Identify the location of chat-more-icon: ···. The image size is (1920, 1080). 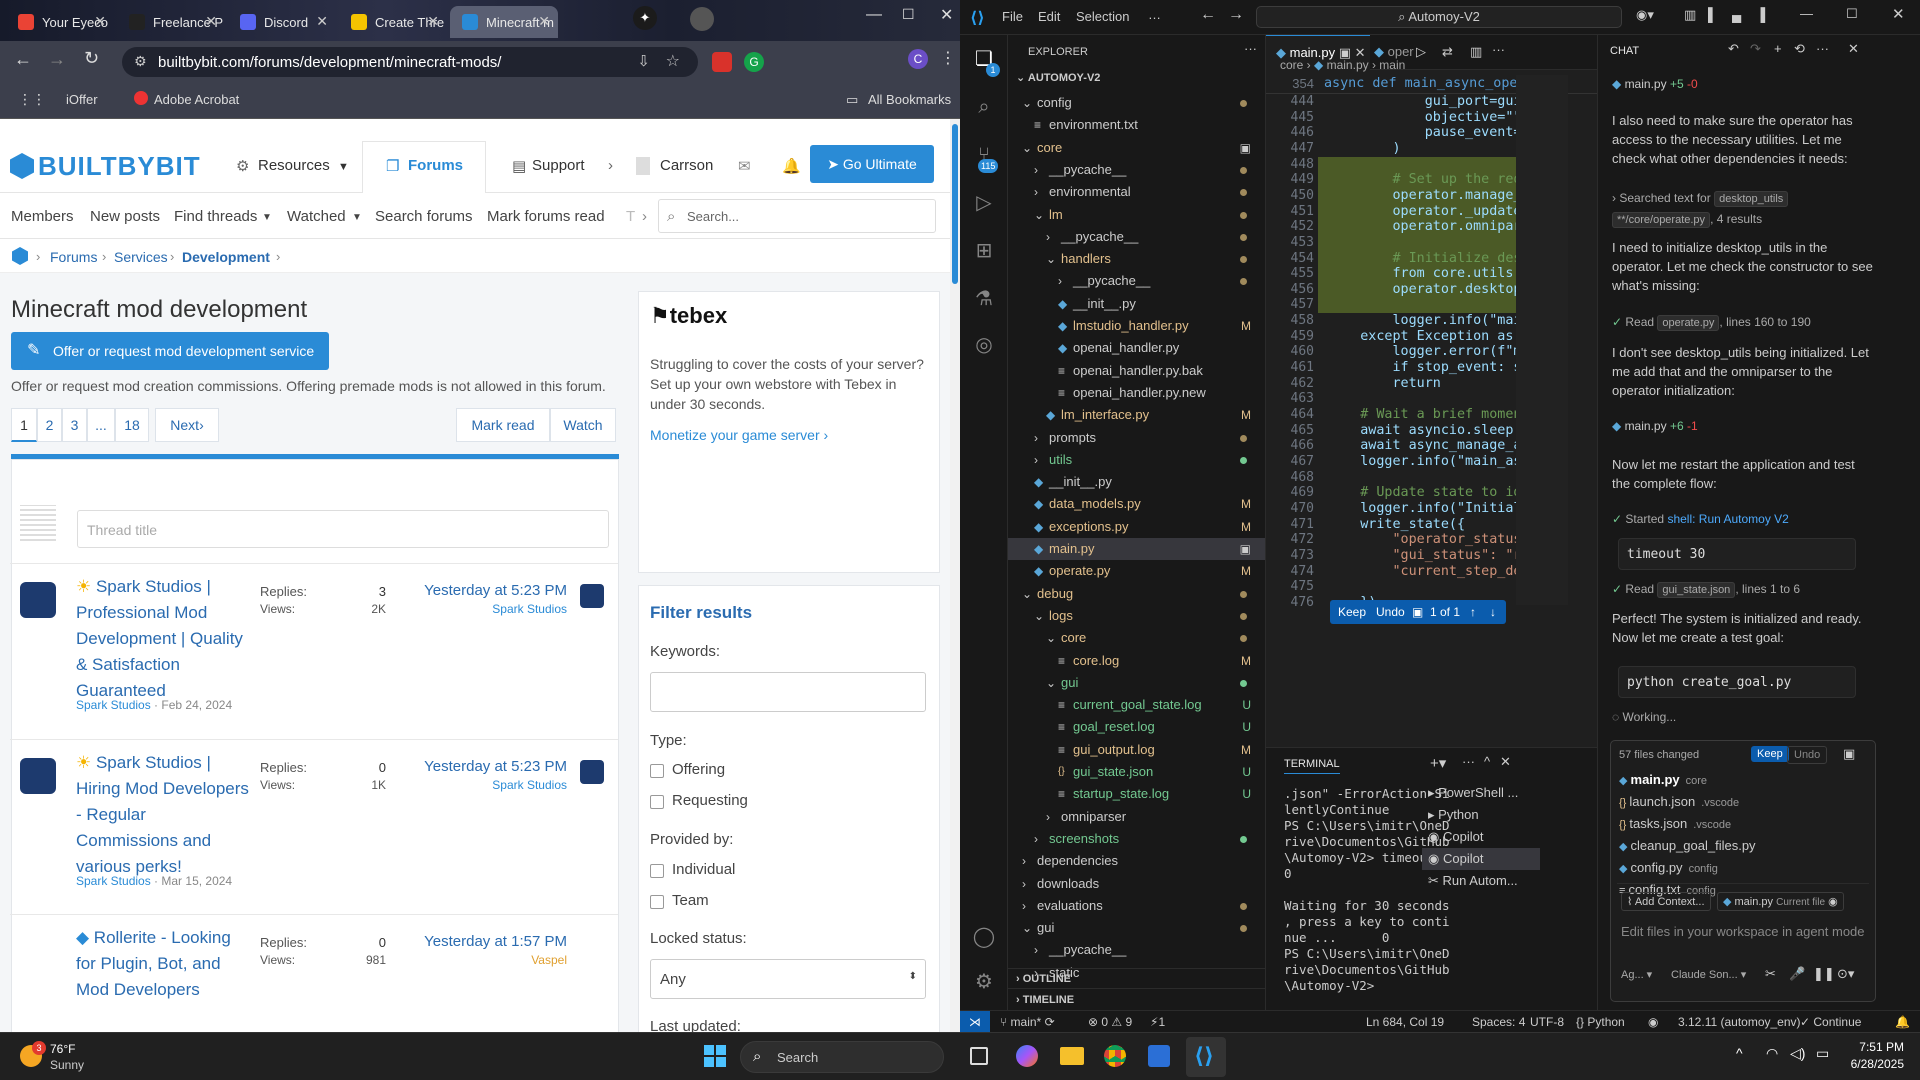
(1822, 48).